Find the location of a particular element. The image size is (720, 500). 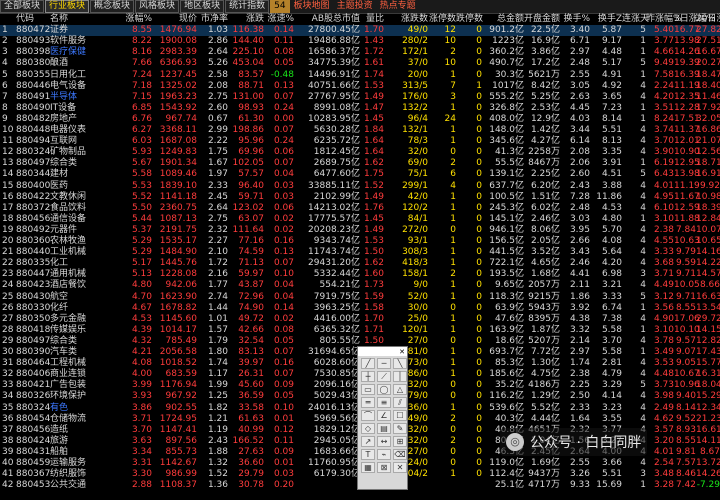

close-icon: ✕ is located at coordinates (402, 352).